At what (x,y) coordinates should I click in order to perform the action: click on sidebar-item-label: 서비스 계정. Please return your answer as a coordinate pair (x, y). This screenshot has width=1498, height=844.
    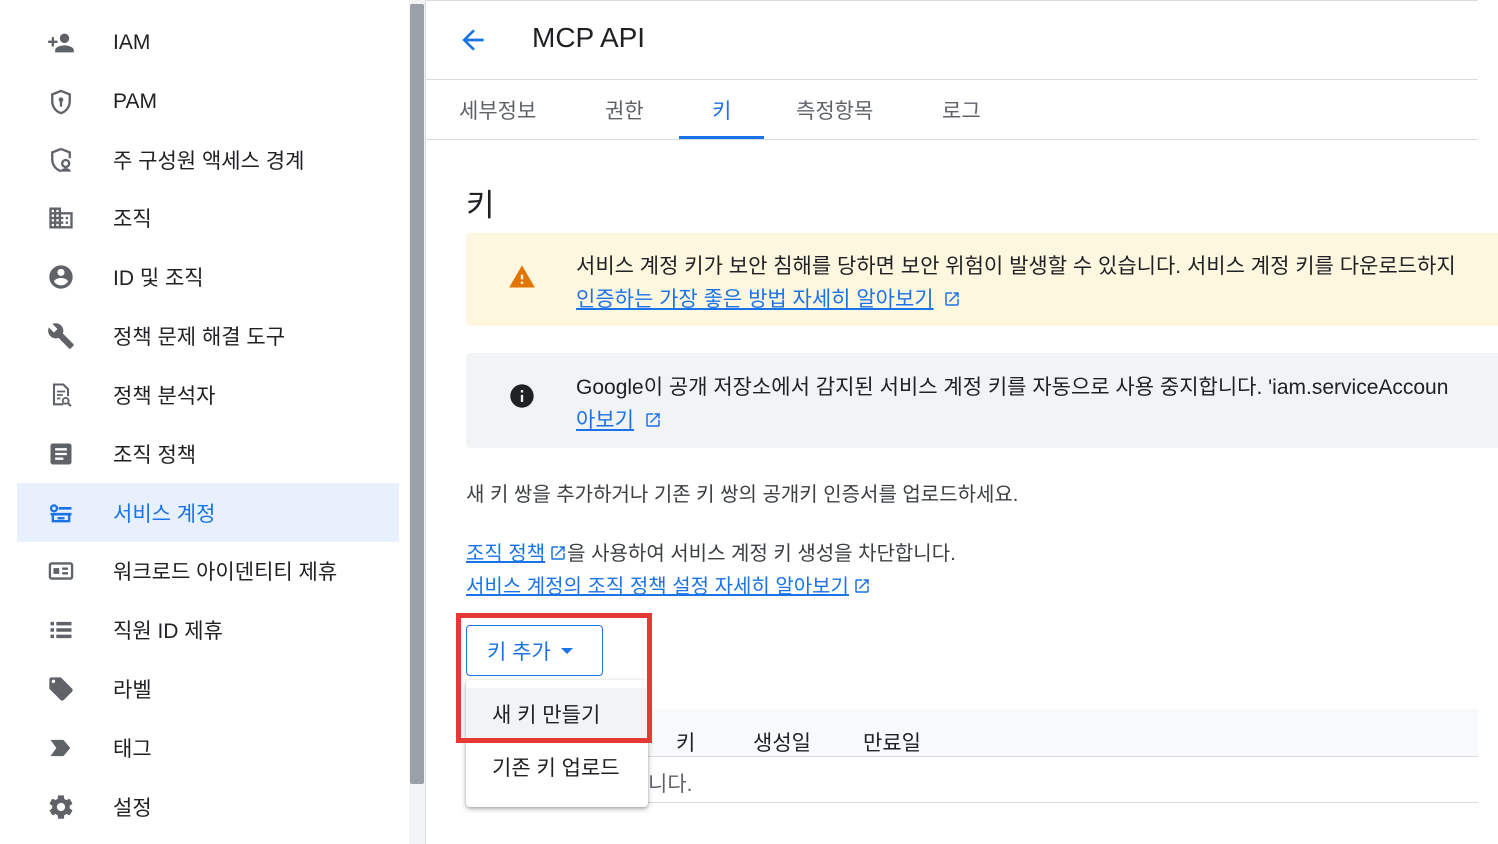
    Looking at the image, I should click on (164, 514).